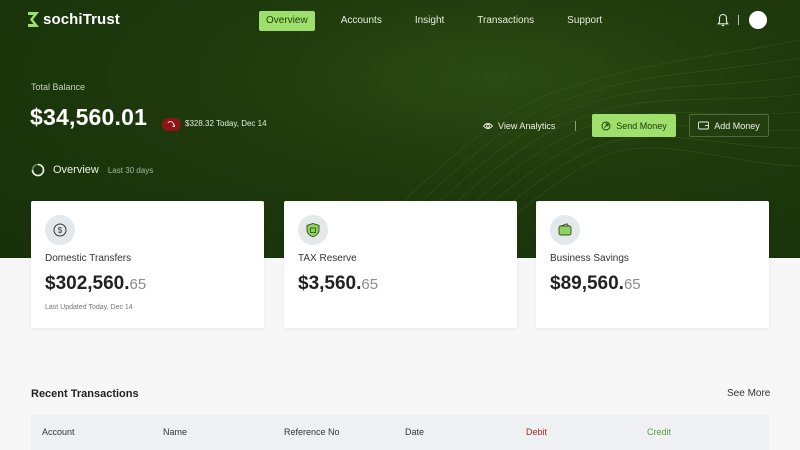 Image resolution: width=800 pixels, height=450 pixels. I want to click on add-money-label: Add Money, so click(737, 125).